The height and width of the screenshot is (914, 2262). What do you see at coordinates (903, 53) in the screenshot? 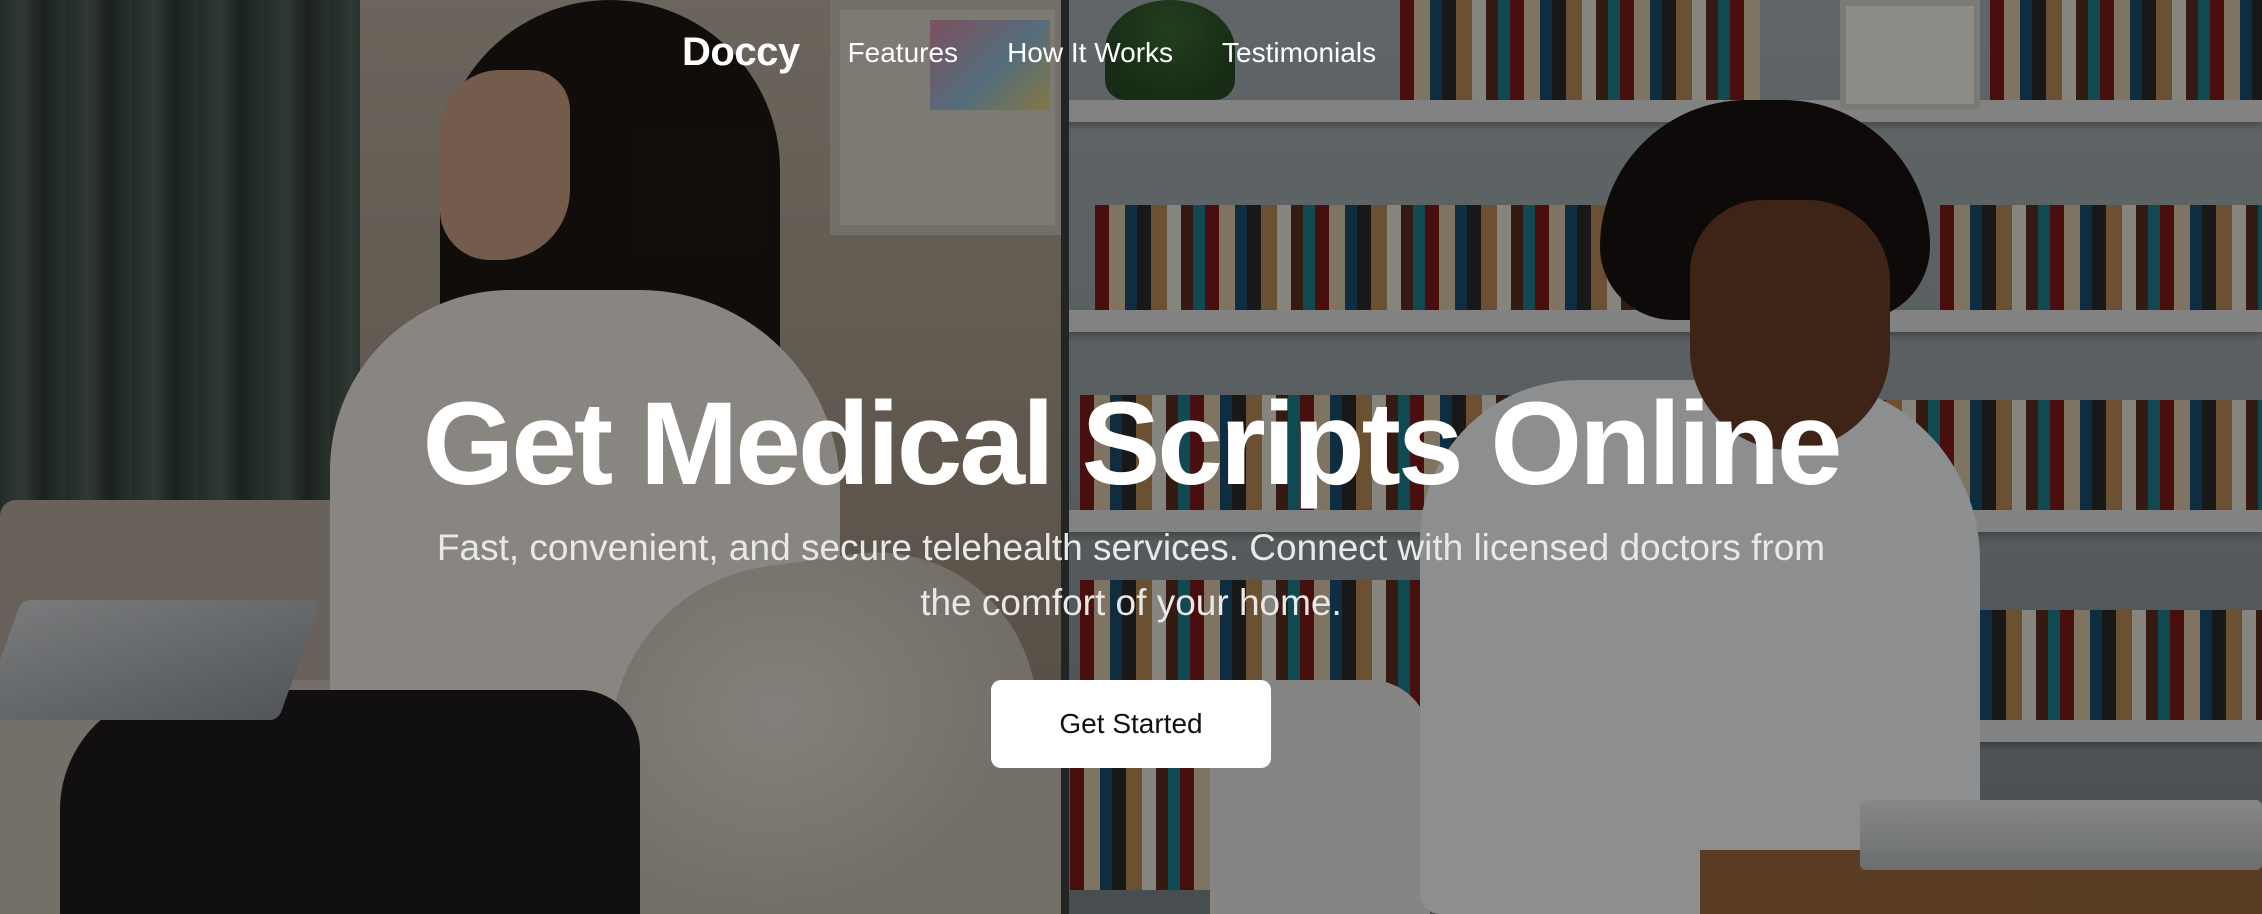
I see `nav-link-features: Features` at bounding box center [903, 53].